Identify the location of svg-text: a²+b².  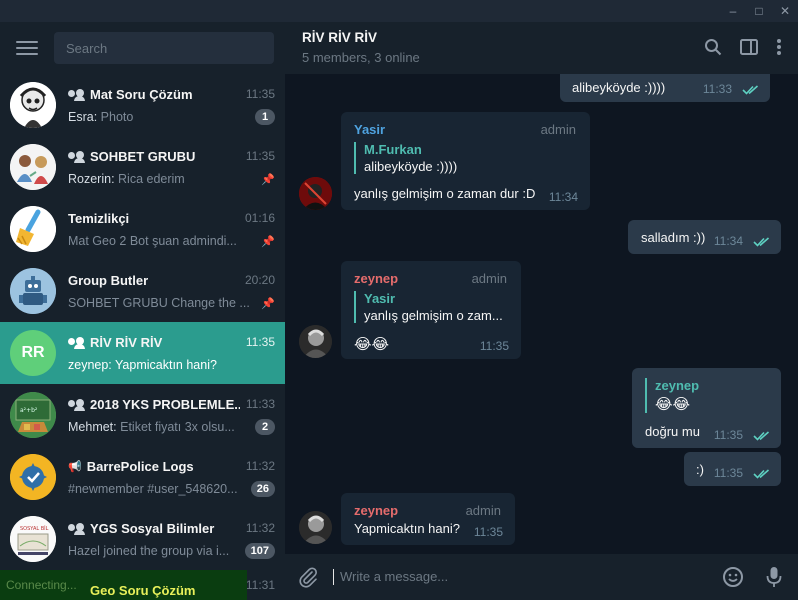
(29, 410).